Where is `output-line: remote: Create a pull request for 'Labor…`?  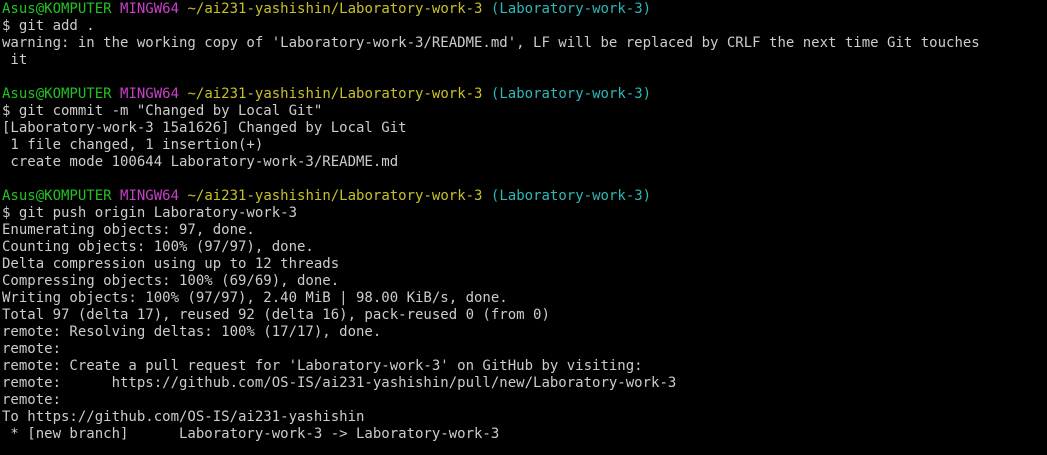 output-line: remote: Create a pull request for 'Labor… is located at coordinates (322, 366).